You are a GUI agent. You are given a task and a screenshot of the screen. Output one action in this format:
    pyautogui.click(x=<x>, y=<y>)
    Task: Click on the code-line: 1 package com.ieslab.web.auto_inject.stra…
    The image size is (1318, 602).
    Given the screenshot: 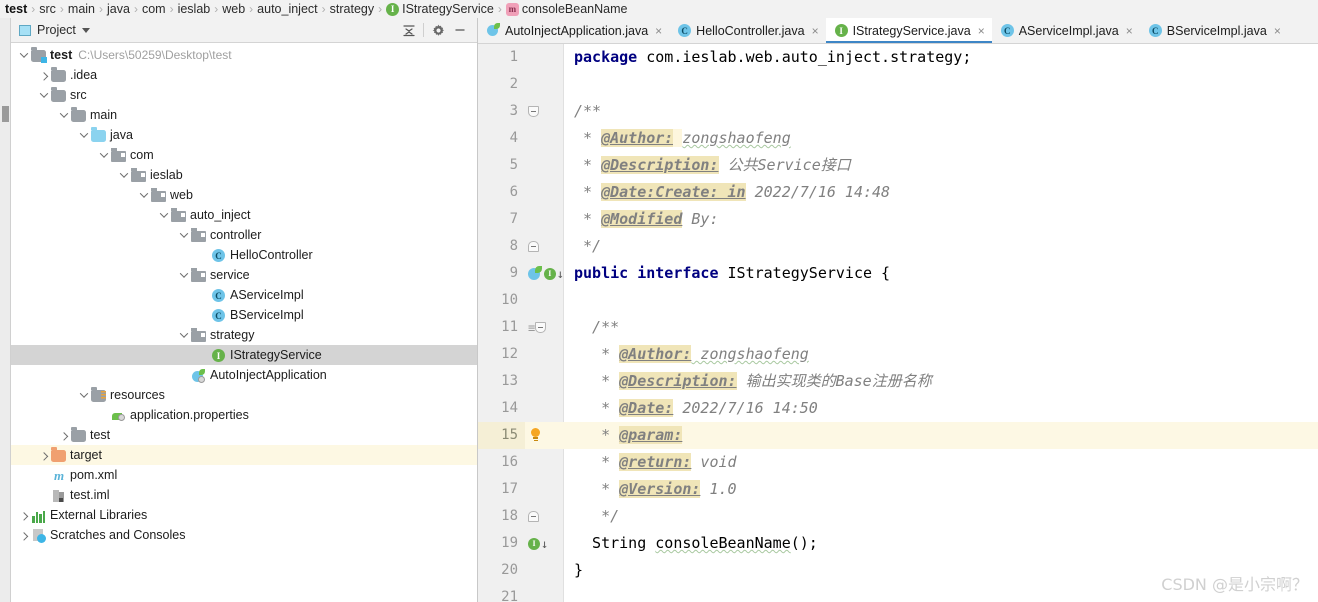 What is the action you would take?
    pyautogui.click(x=898, y=57)
    